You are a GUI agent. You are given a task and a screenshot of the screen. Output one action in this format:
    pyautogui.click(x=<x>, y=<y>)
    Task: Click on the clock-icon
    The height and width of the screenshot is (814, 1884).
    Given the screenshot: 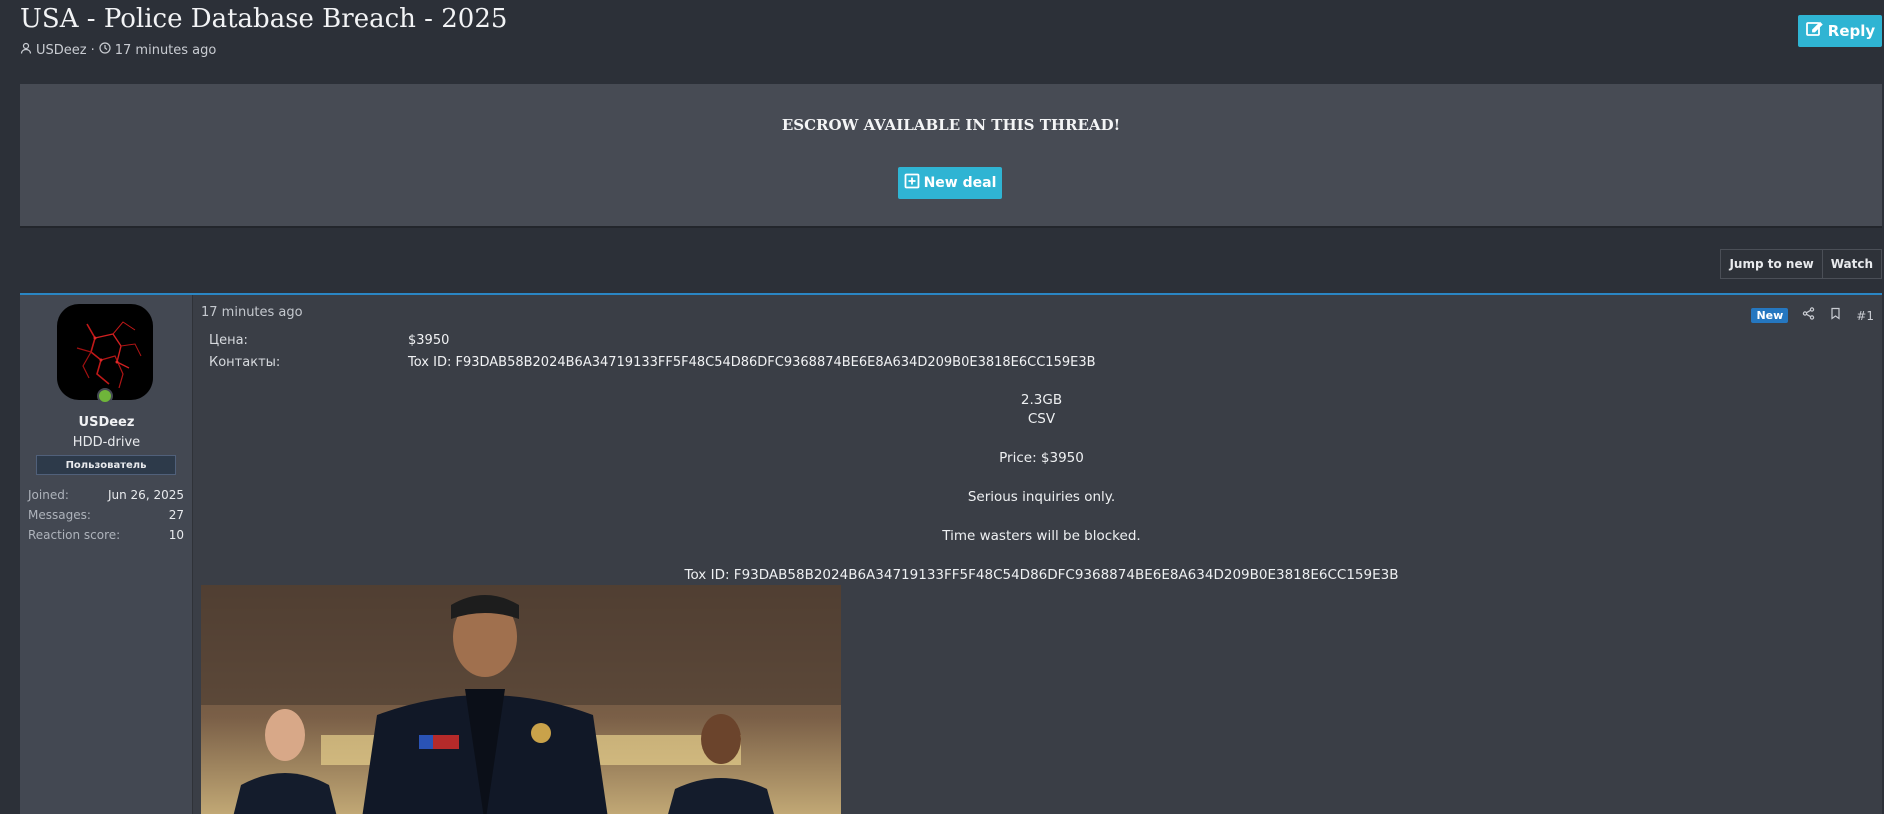 What is the action you would take?
    pyautogui.click(x=105, y=50)
    